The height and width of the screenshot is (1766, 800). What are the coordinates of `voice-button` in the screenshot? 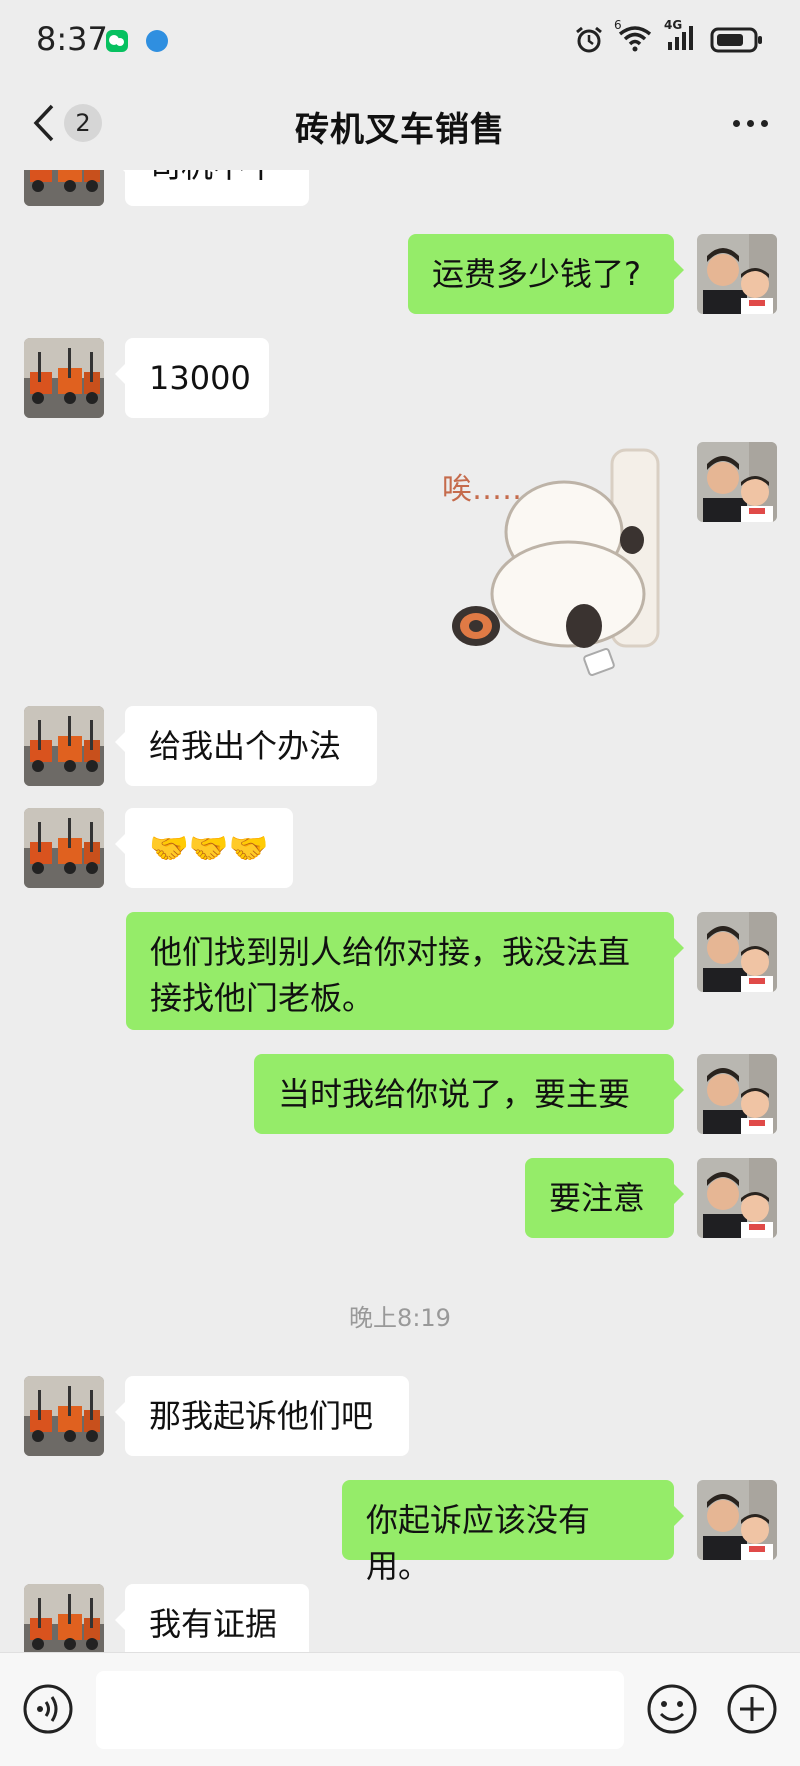 It's located at (48, 1711).